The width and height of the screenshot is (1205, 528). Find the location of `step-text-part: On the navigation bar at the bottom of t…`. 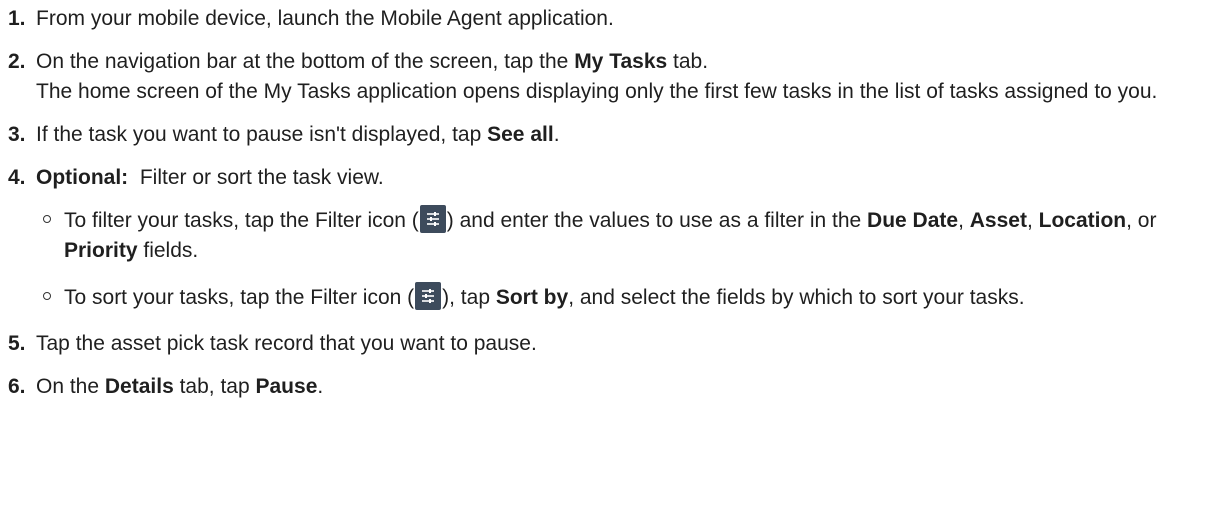

step-text-part: On the navigation bar at the bottom of t… is located at coordinates (305, 61).